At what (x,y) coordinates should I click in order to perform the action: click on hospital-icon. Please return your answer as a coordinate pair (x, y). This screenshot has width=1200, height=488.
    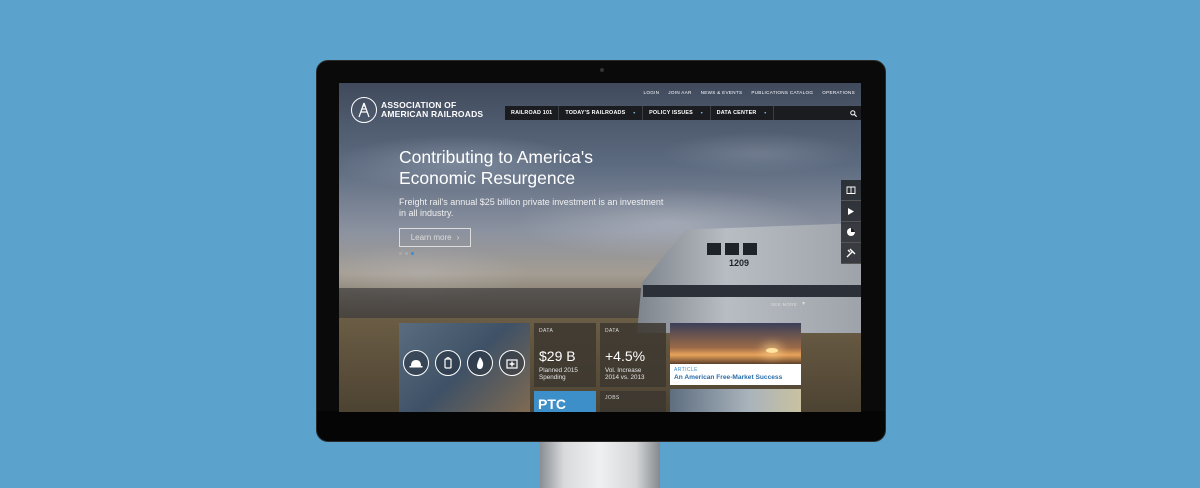
    Looking at the image, I should click on (512, 363).